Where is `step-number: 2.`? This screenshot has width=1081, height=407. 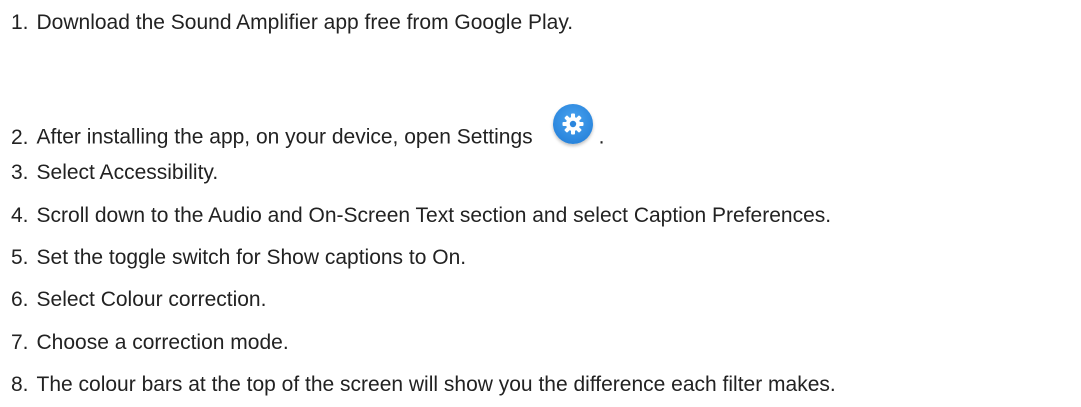 step-number: 2. is located at coordinates (20, 137).